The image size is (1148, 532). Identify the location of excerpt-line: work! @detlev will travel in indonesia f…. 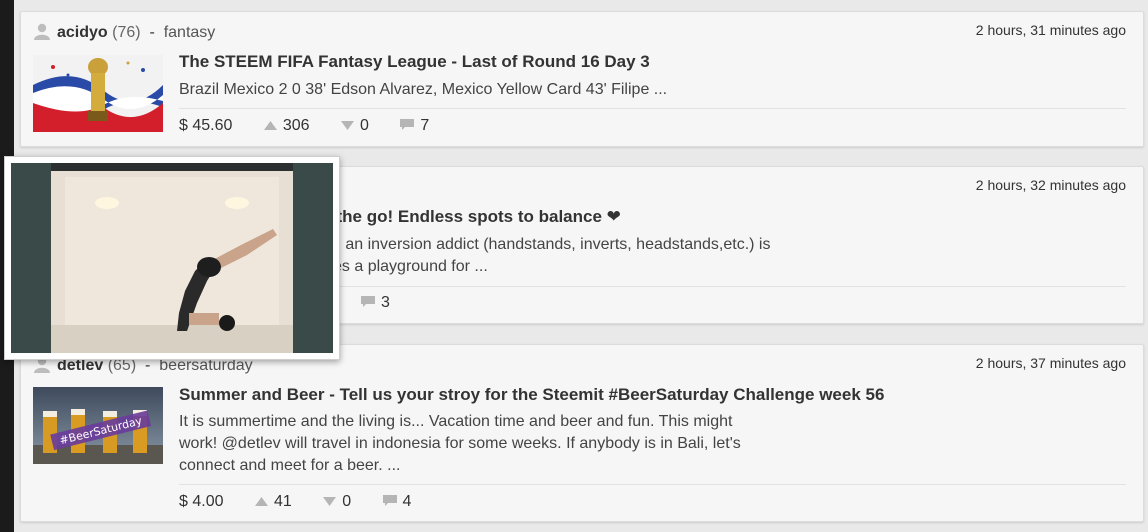
(460, 443).